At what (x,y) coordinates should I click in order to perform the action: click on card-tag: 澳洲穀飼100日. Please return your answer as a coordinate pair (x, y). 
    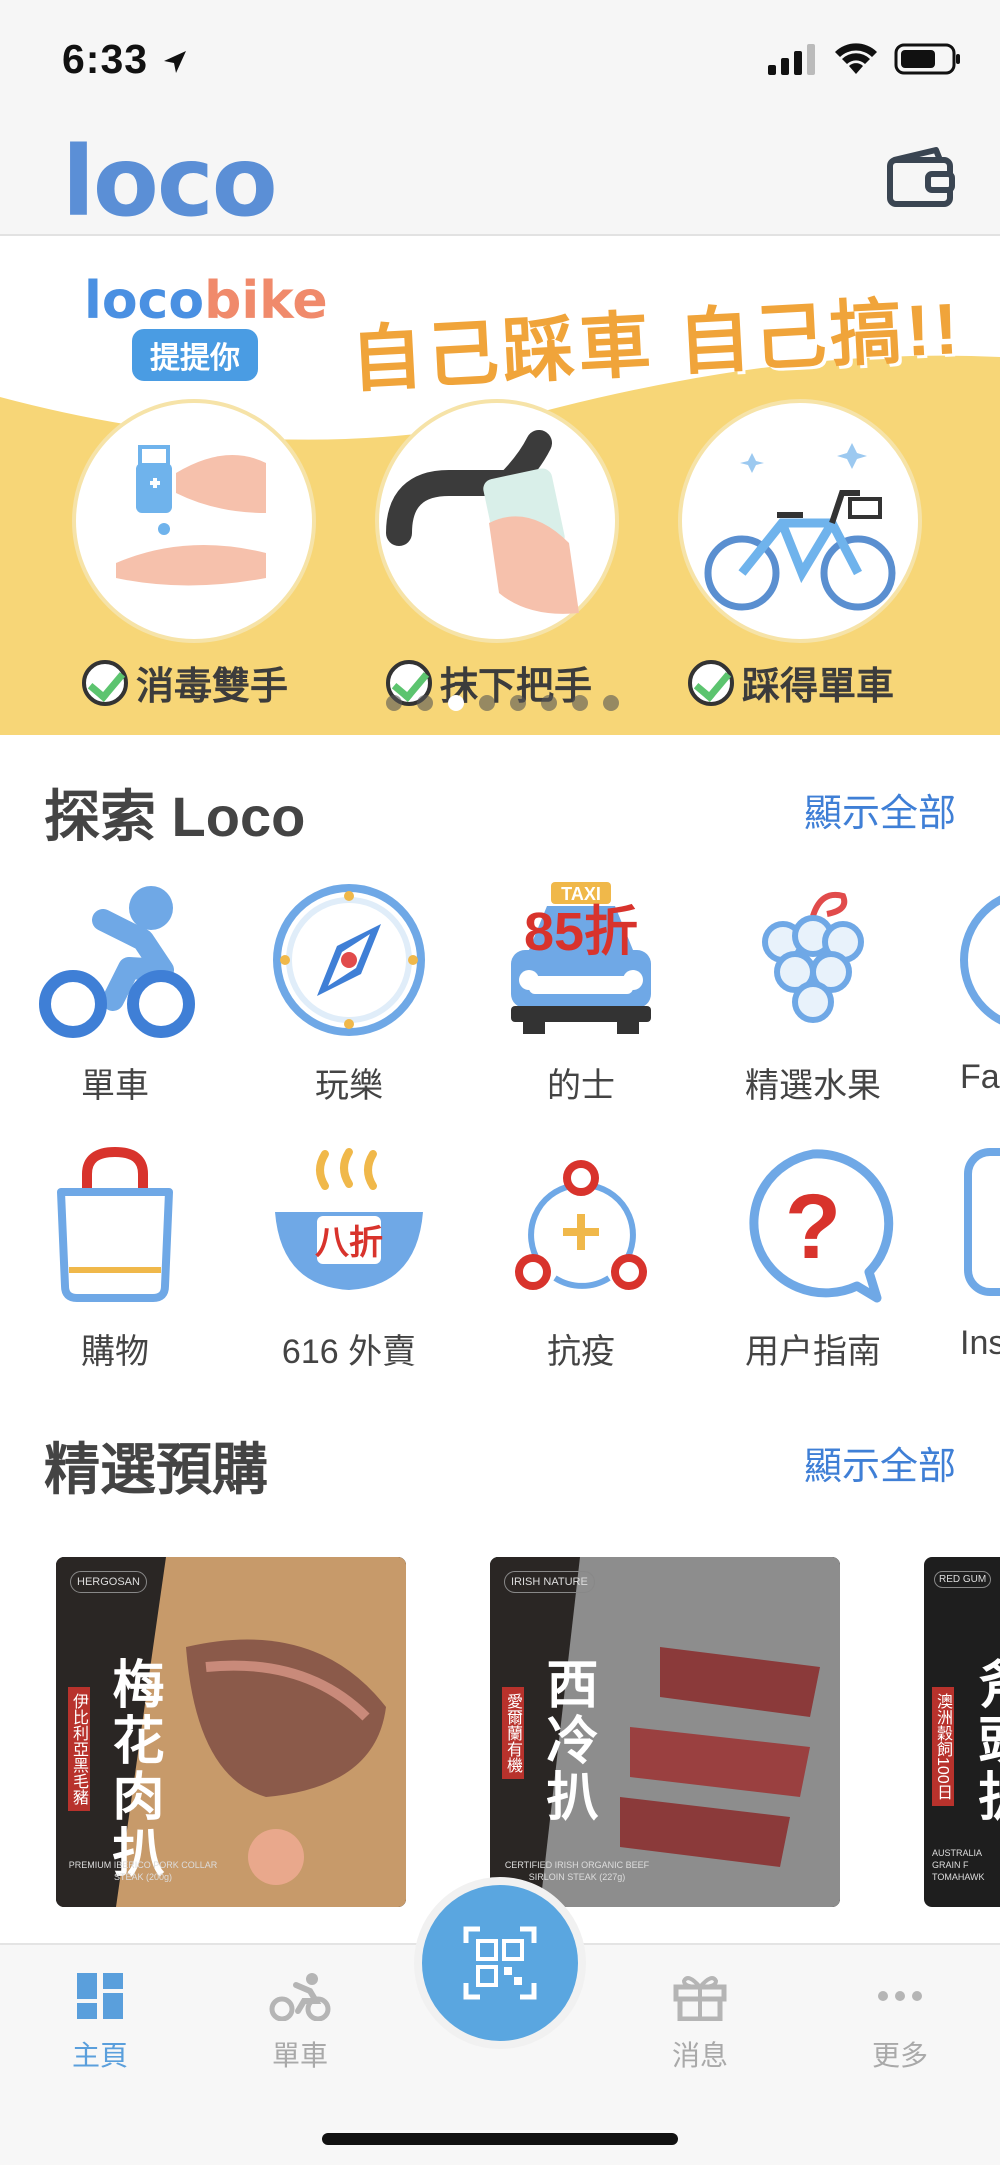
    Looking at the image, I should click on (943, 1746).